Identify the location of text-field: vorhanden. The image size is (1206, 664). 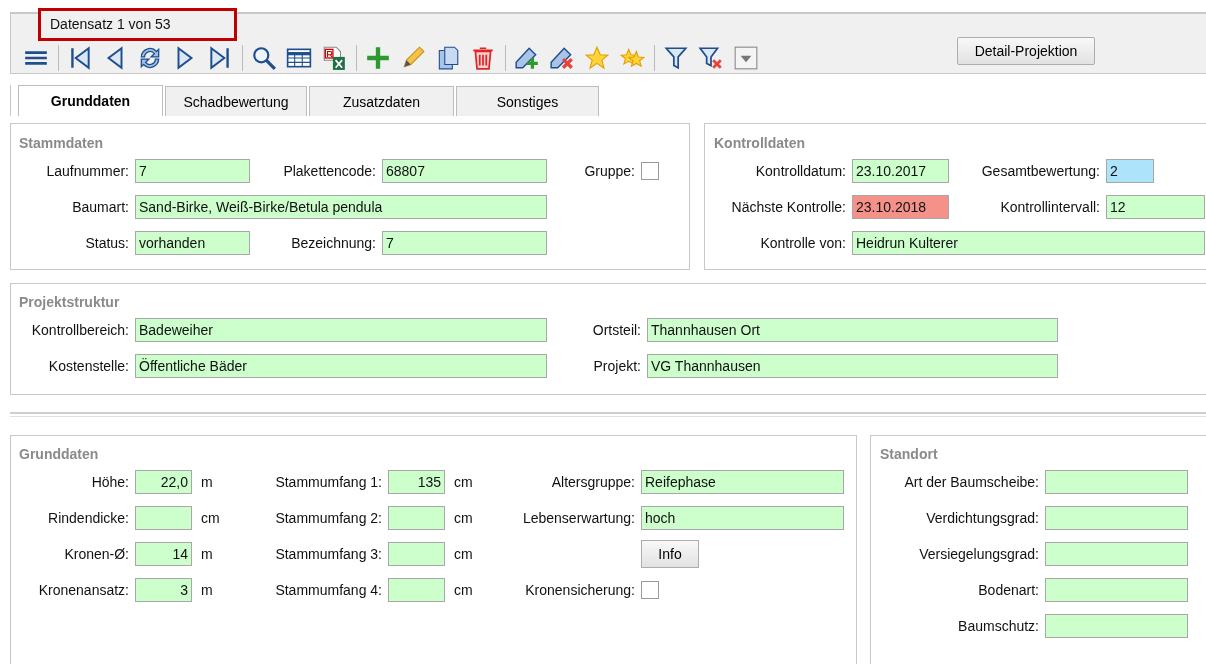
(192, 243).